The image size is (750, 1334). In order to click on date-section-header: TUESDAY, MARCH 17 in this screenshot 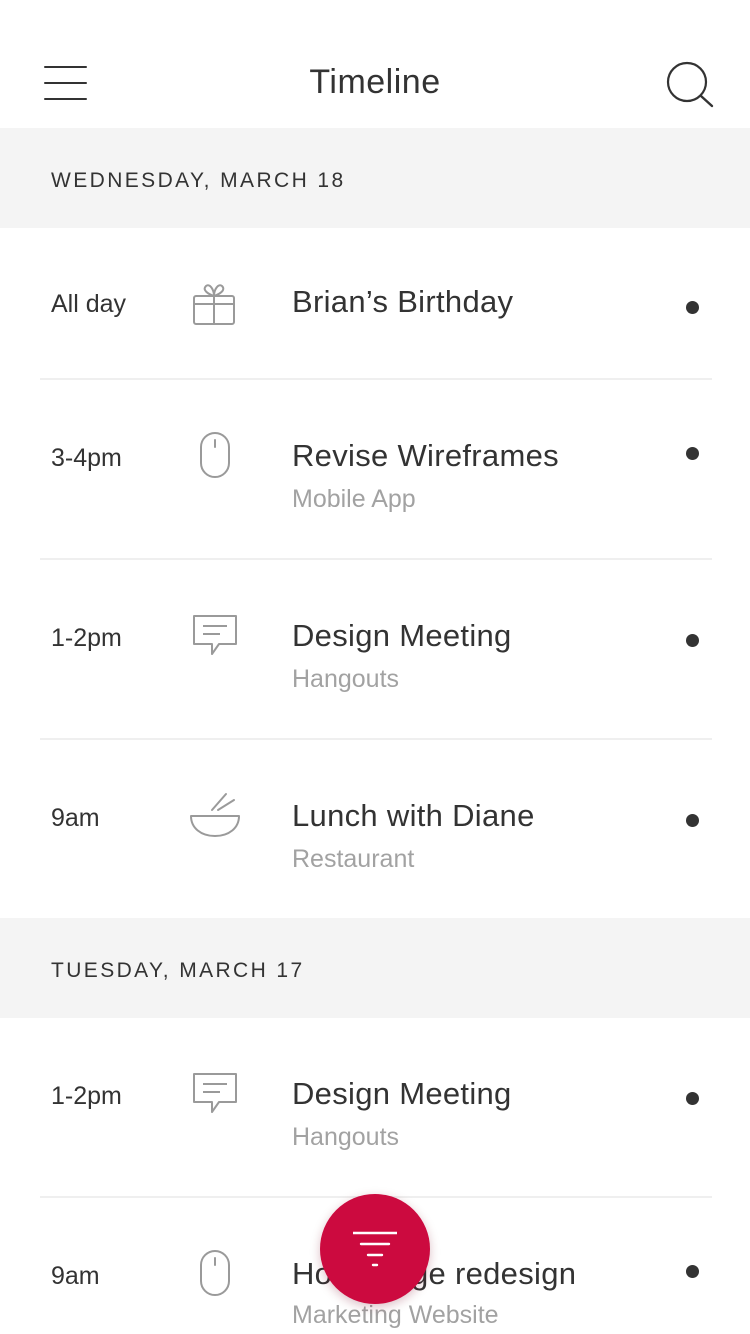, I will do `click(375, 968)`.